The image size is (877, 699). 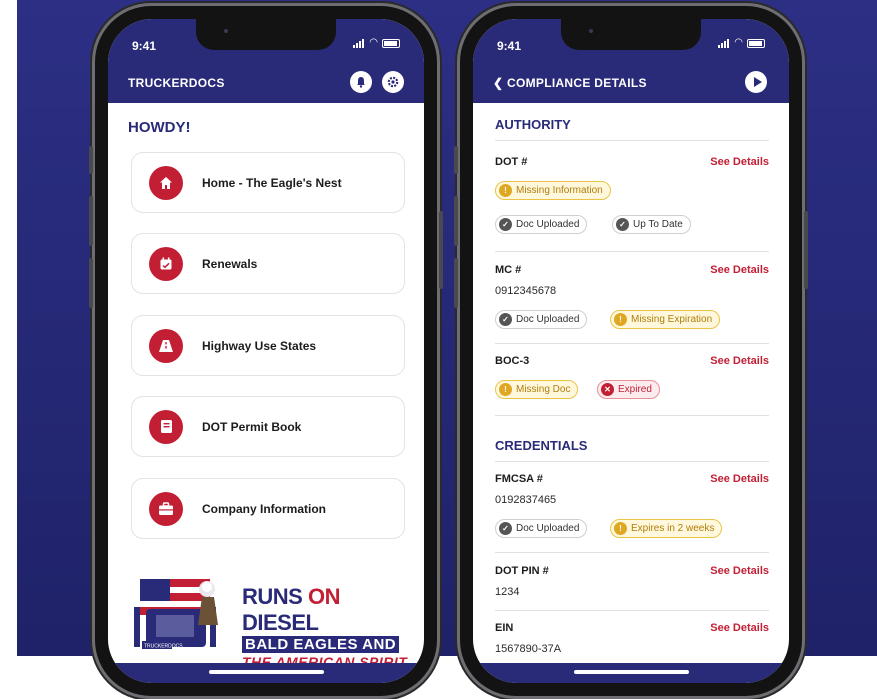 What do you see at coordinates (665, 319) in the screenshot?
I see `status-badge: ! Missing Expiration` at bounding box center [665, 319].